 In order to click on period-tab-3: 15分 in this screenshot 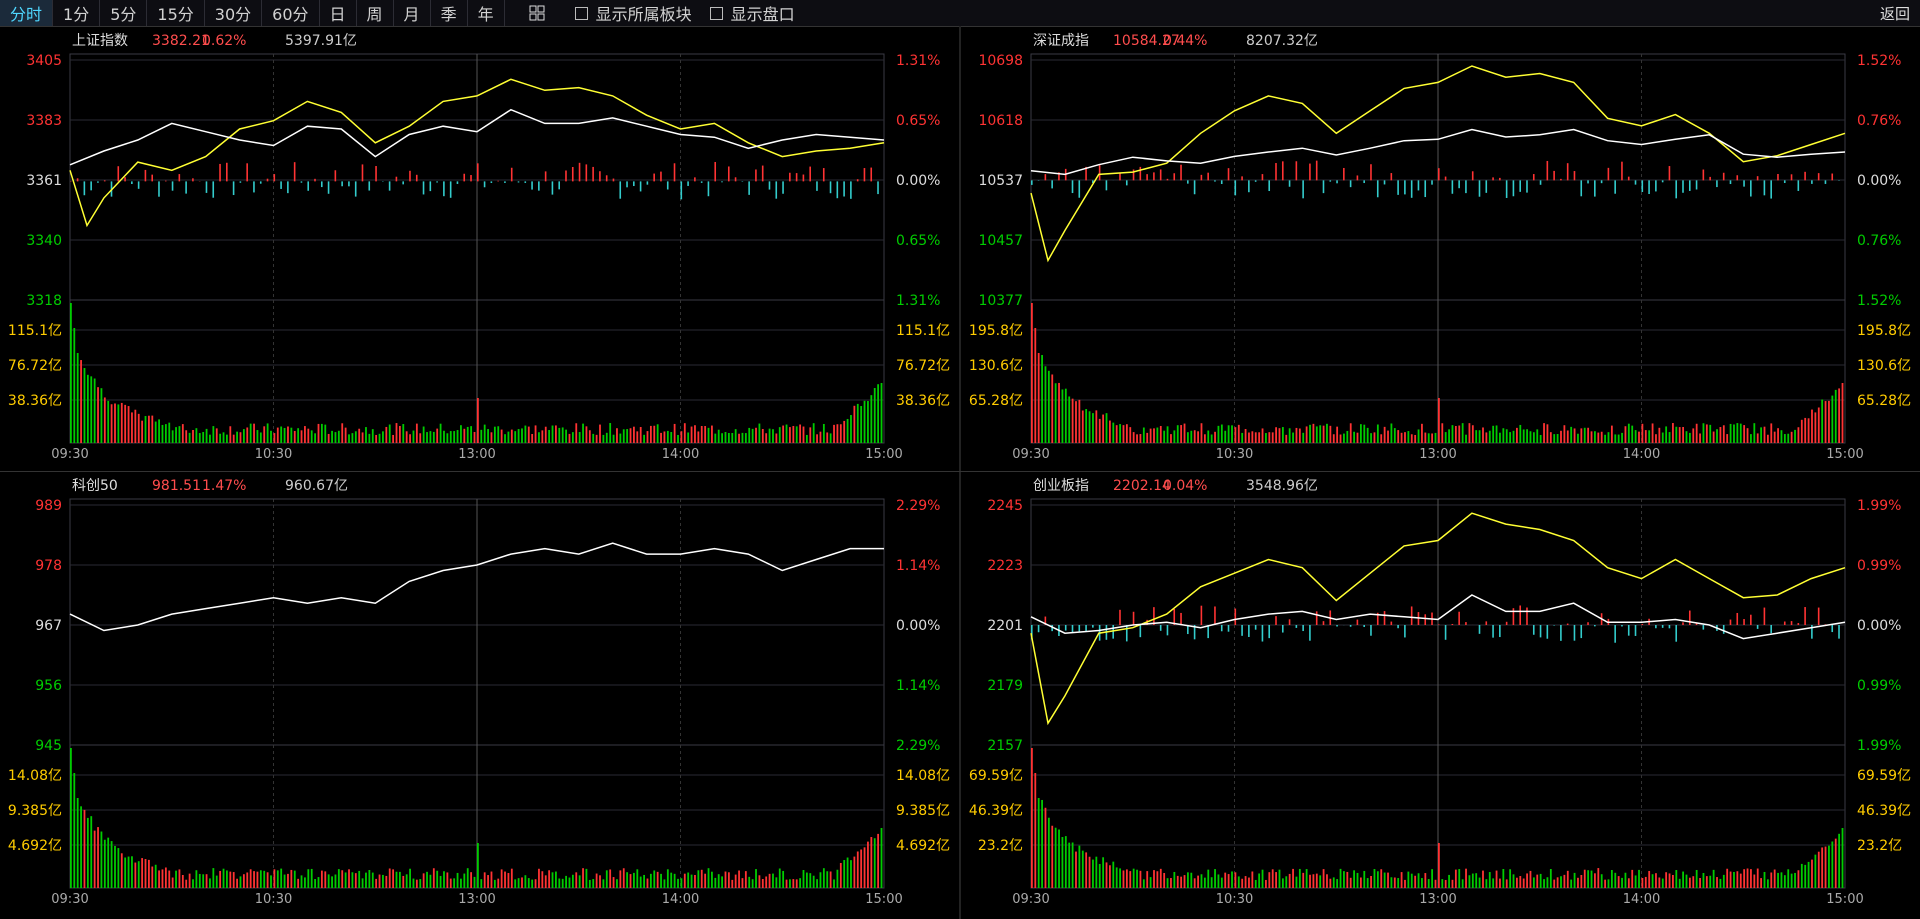, I will do `click(176, 13)`.